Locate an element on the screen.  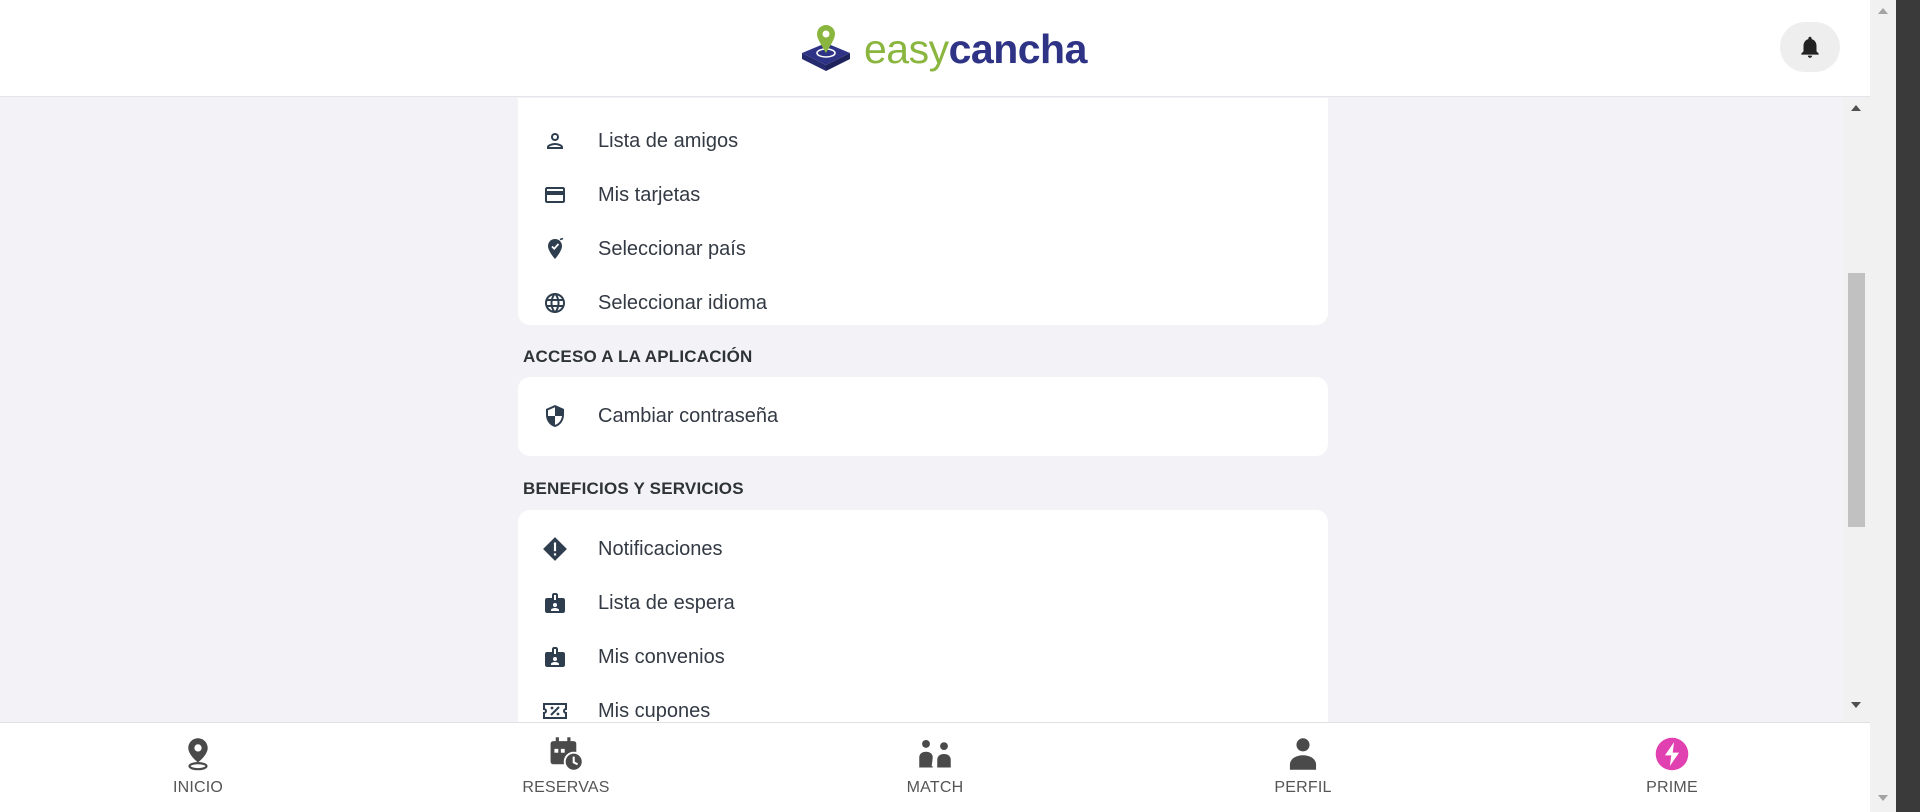
section-title-beneficios: BENEFICIOS Y SERVICIOS is located at coordinates (633, 488).